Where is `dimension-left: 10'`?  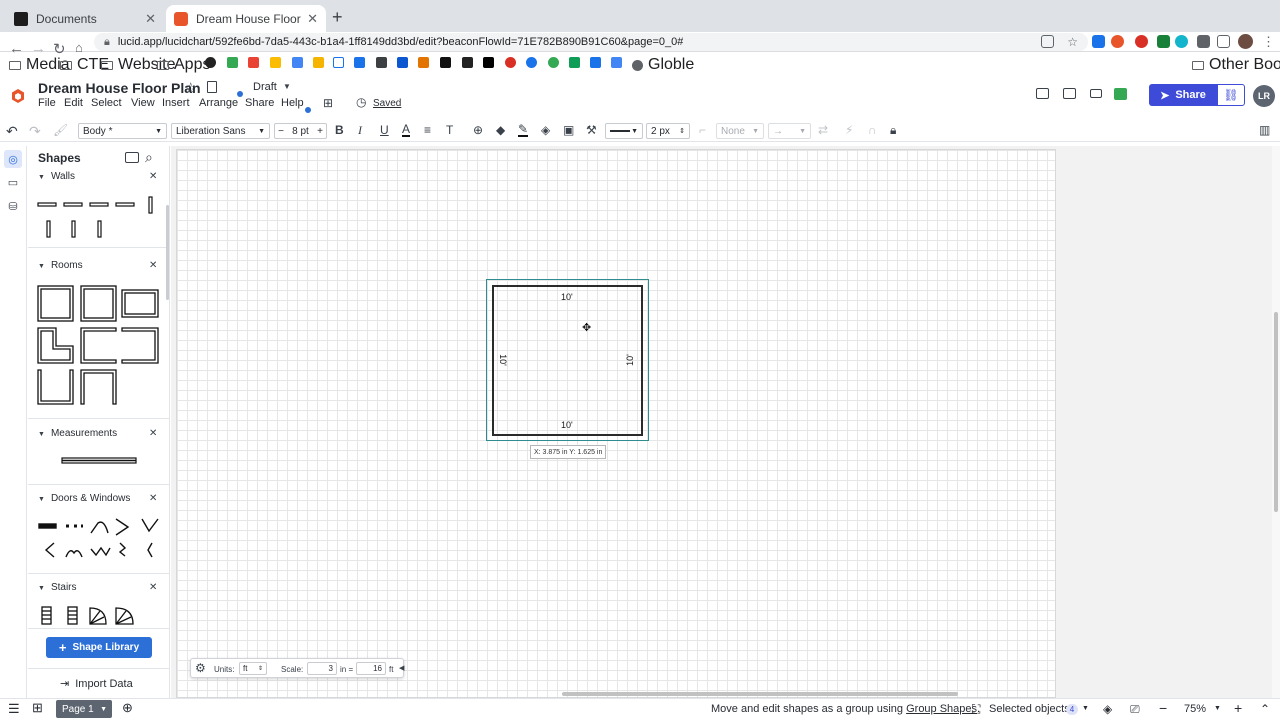 dimension-left: 10' is located at coordinates (503, 360).